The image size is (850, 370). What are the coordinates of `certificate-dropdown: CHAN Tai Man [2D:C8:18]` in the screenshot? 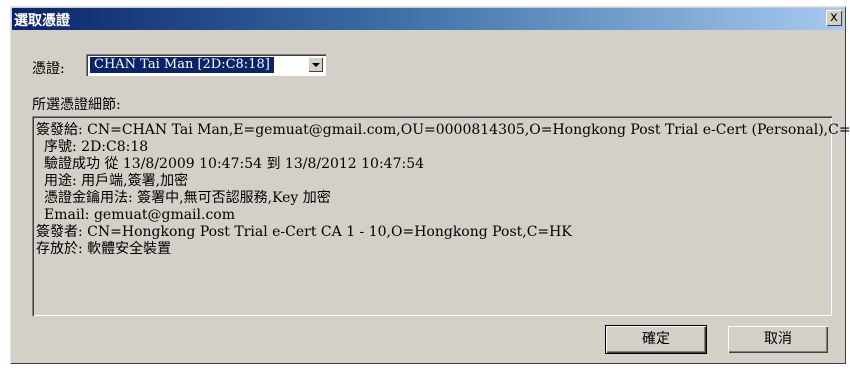 It's located at (206, 65).